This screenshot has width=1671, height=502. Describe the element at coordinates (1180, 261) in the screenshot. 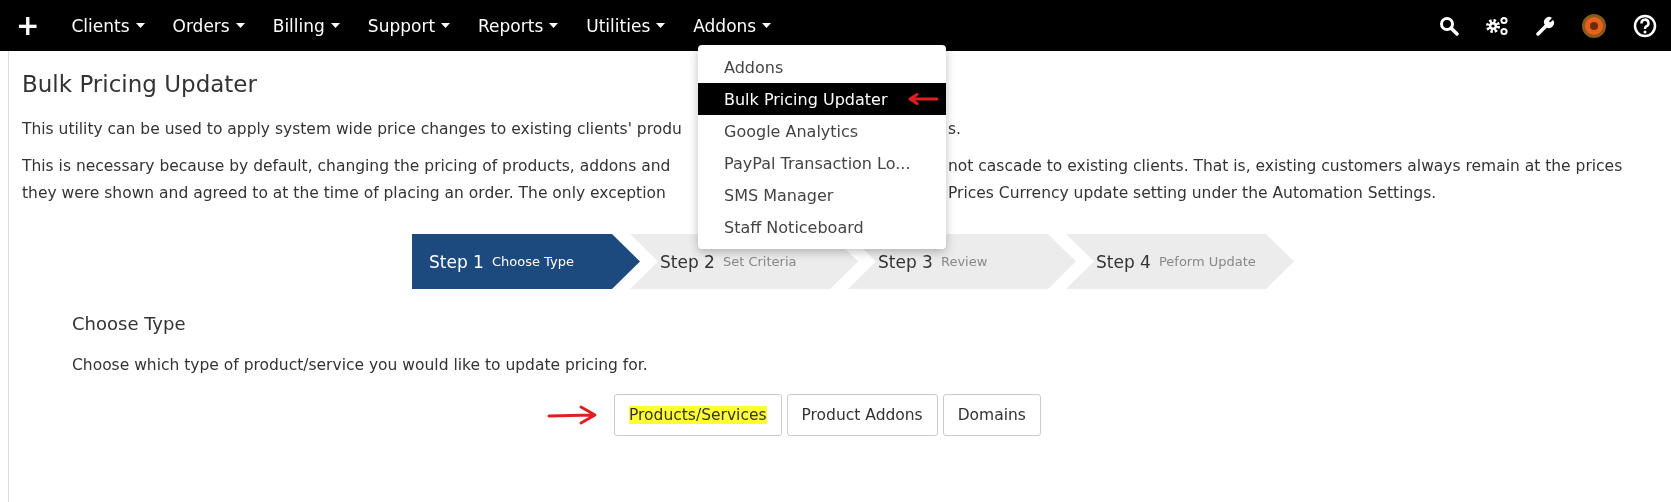

I see `wizard-step: Step 4 Peform Update` at that location.